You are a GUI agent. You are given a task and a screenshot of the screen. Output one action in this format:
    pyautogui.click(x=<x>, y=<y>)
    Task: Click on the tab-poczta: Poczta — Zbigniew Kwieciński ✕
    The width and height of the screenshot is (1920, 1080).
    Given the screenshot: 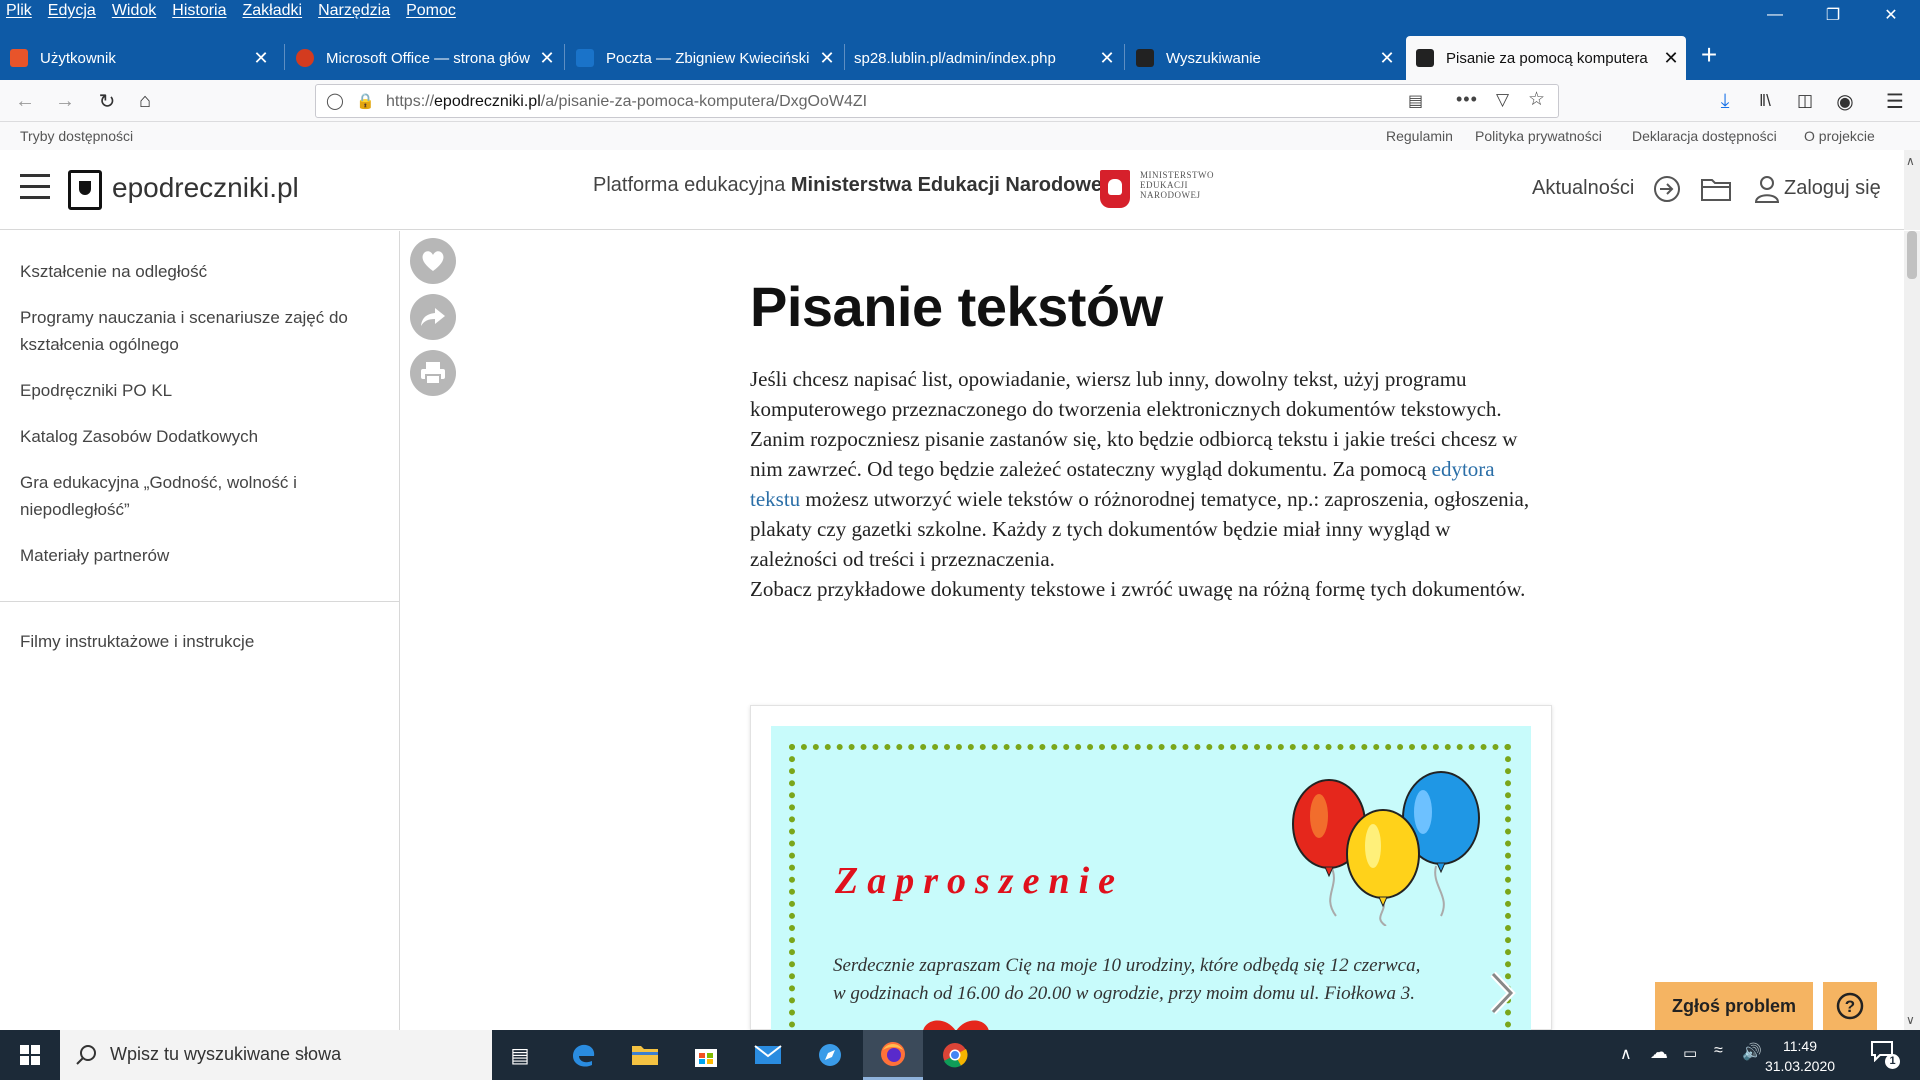 What is the action you would take?
    pyautogui.click(x=704, y=58)
    